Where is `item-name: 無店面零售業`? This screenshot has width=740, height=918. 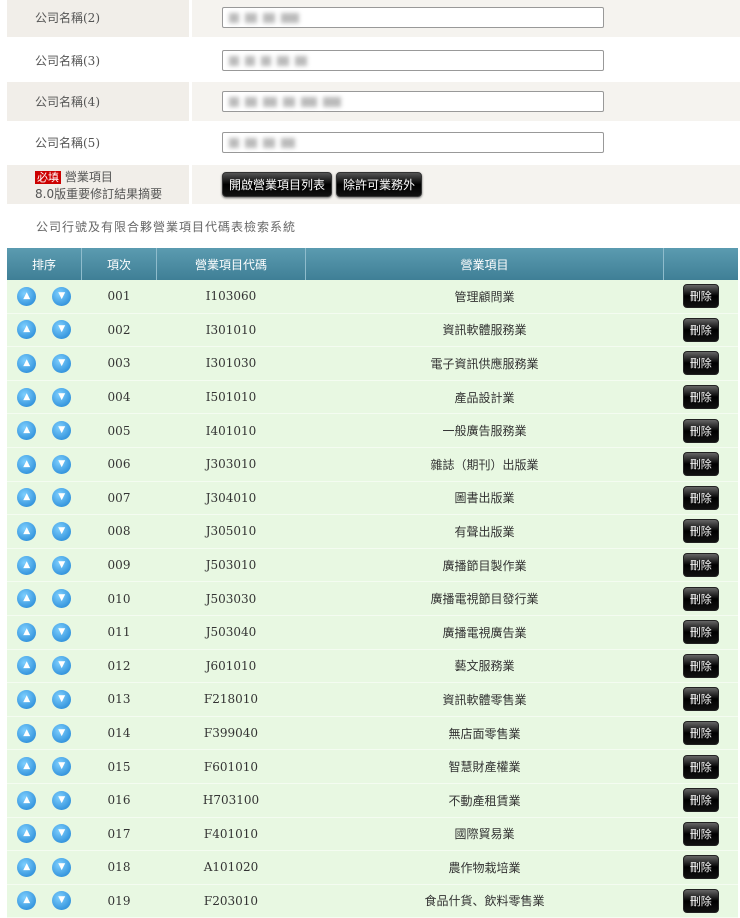
item-name: 無店面零售業 is located at coordinates (484, 733).